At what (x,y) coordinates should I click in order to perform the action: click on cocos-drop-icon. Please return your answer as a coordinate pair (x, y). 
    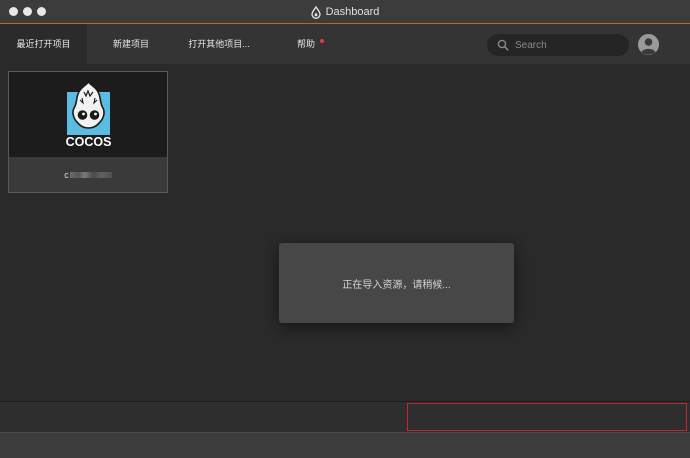
    Looking at the image, I should click on (315, 12).